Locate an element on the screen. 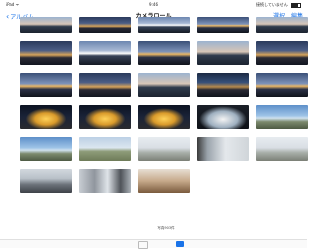 This screenshot has height=249, width=320. tab-bar is located at coordinates (153, 244).